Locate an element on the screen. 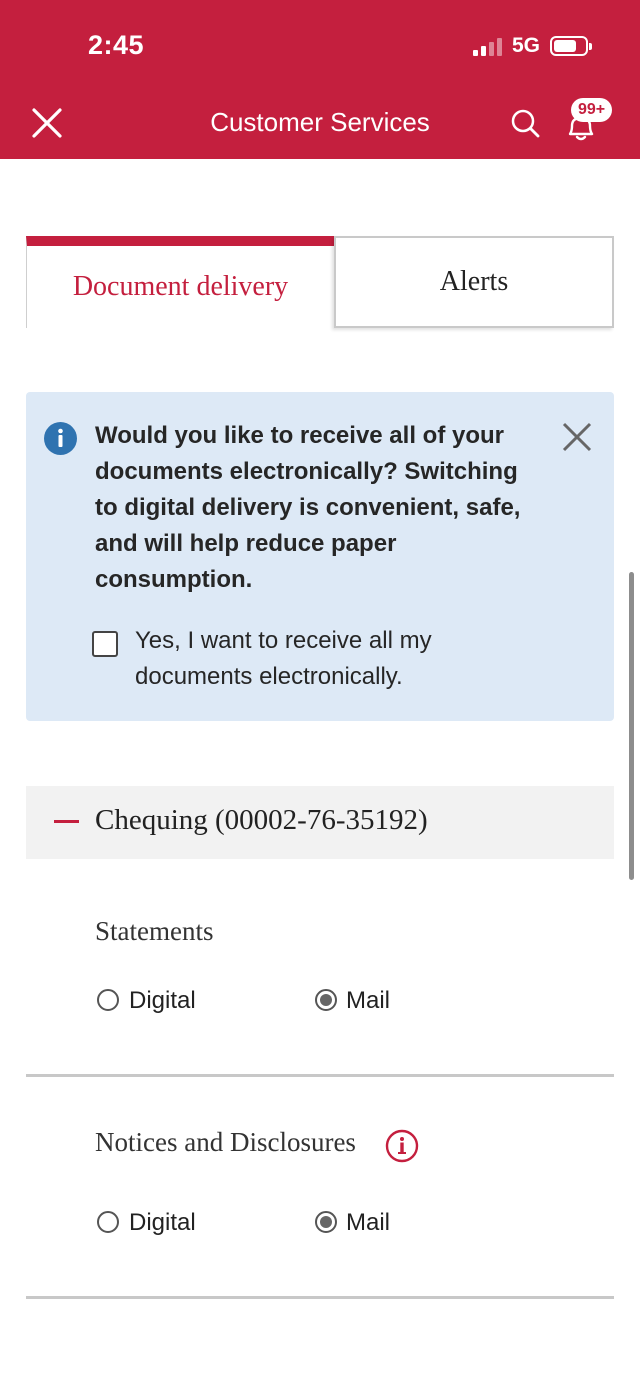 The height and width of the screenshot is (1387, 640). battery-icon is located at coordinates (571, 46).